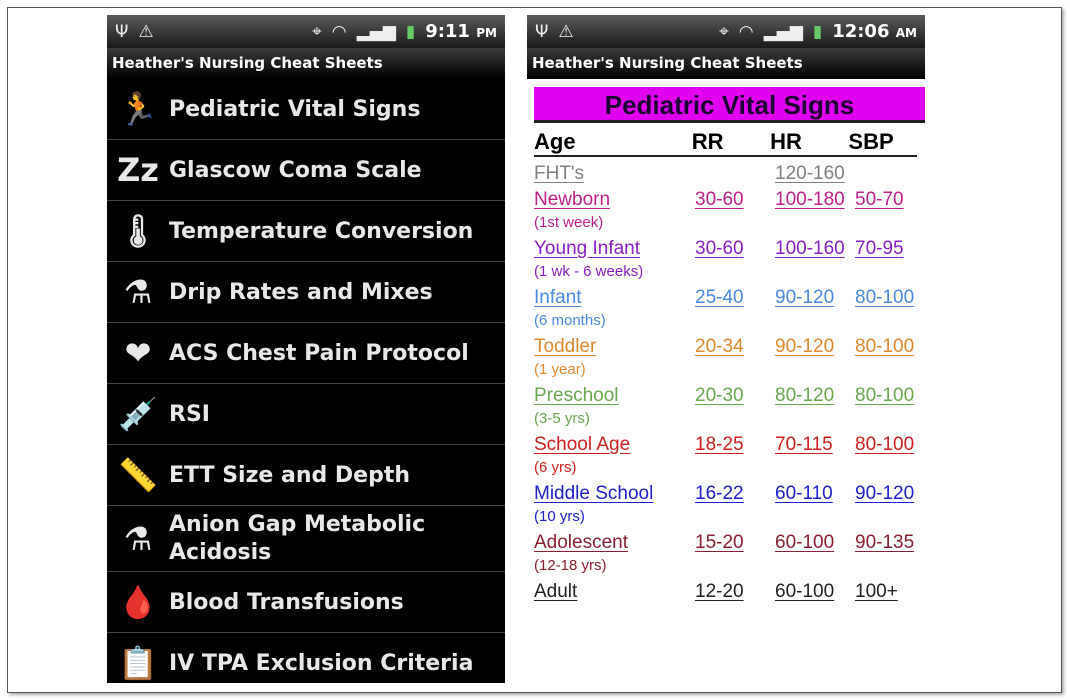 Image resolution: width=1070 pixels, height=700 pixels. I want to click on menu-item-label: ETT Size and Depth, so click(290, 475).